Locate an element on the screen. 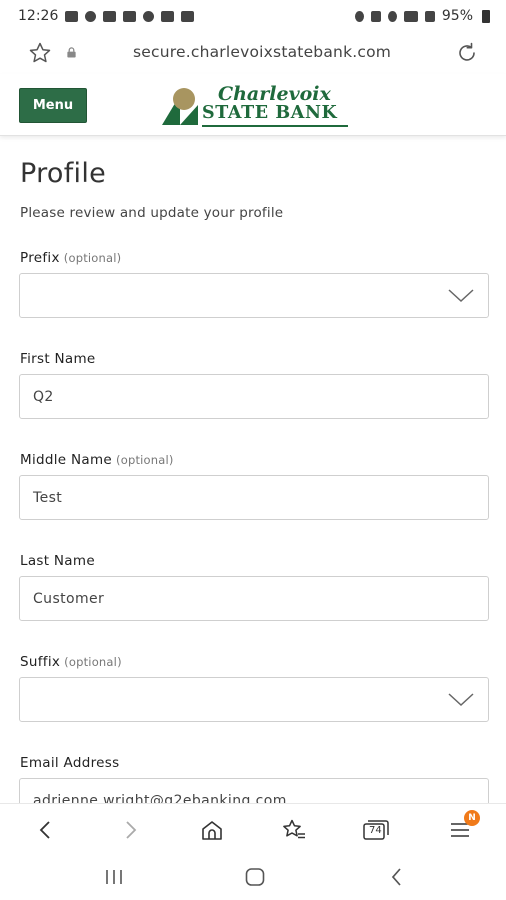 Image resolution: width=506 pixels, height=900 pixels. home-button is located at coordinates (212, 830).